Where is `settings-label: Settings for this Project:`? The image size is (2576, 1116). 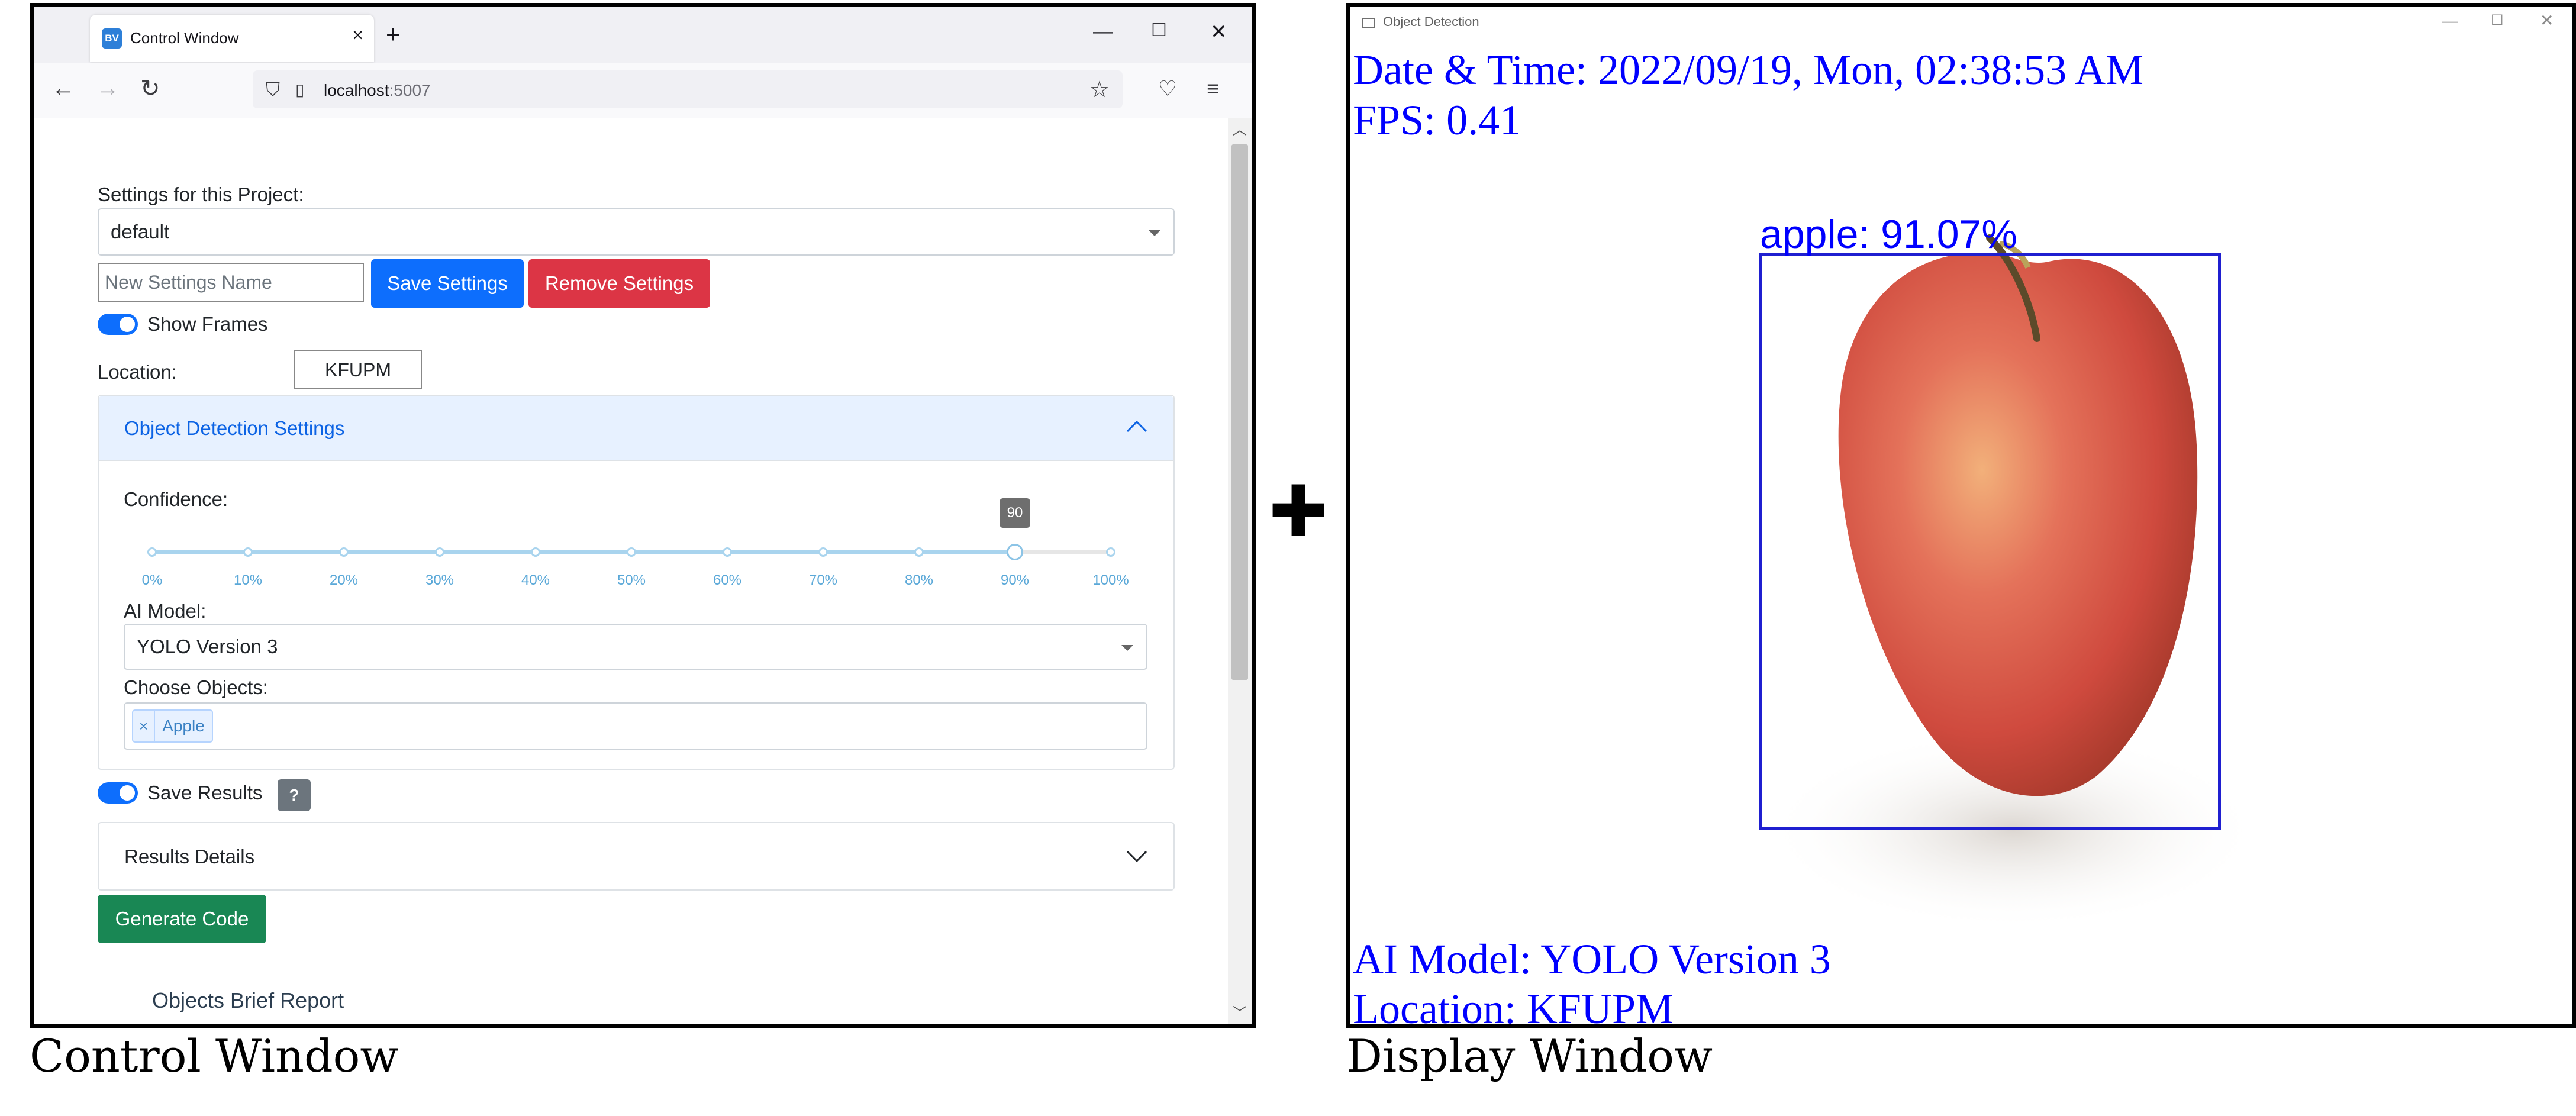
settings-label: Settings for this Project: is located at coordinates (201, 194).